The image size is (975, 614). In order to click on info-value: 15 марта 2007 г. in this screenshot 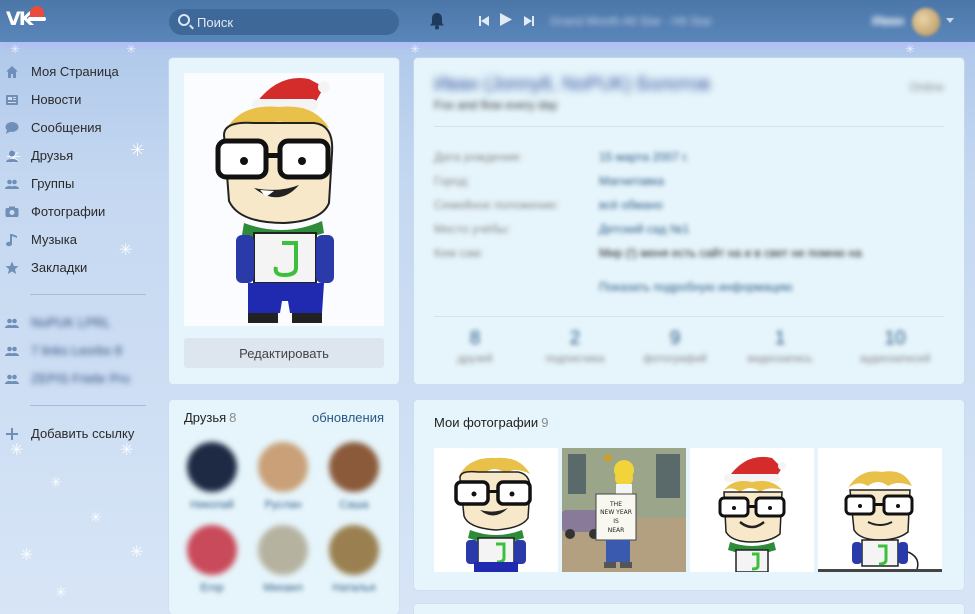, I will do `click(644, 157)`.